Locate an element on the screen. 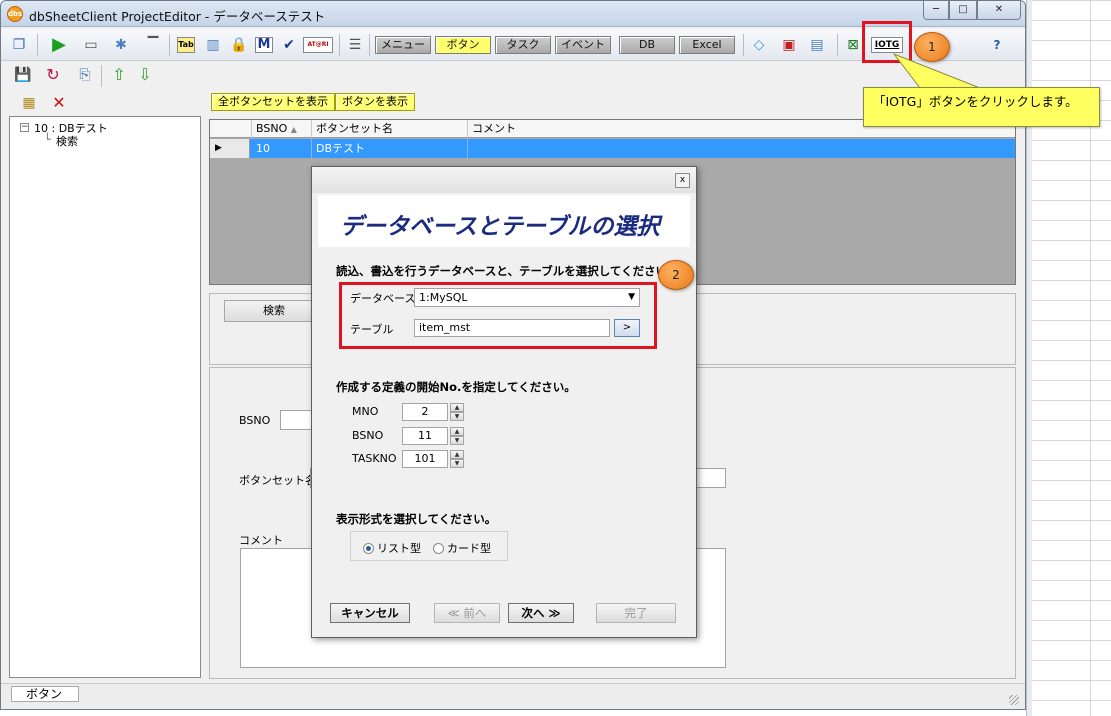 This screenshot has height=716, width=1111. status-bar: ボタン is located at coordinates (513, 696).